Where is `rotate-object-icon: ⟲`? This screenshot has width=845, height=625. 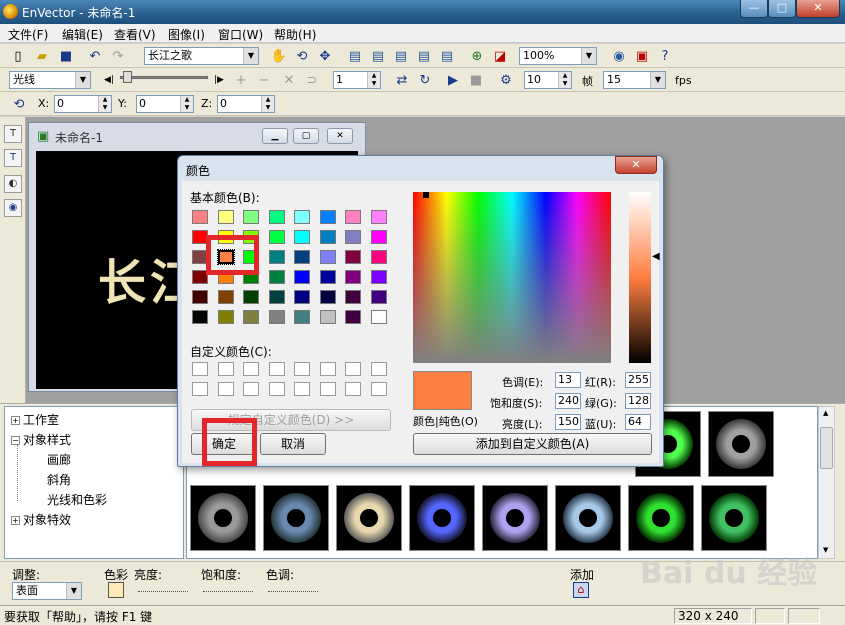
rotate-object-icon: ⟲ is located at coordinates (19, 104).